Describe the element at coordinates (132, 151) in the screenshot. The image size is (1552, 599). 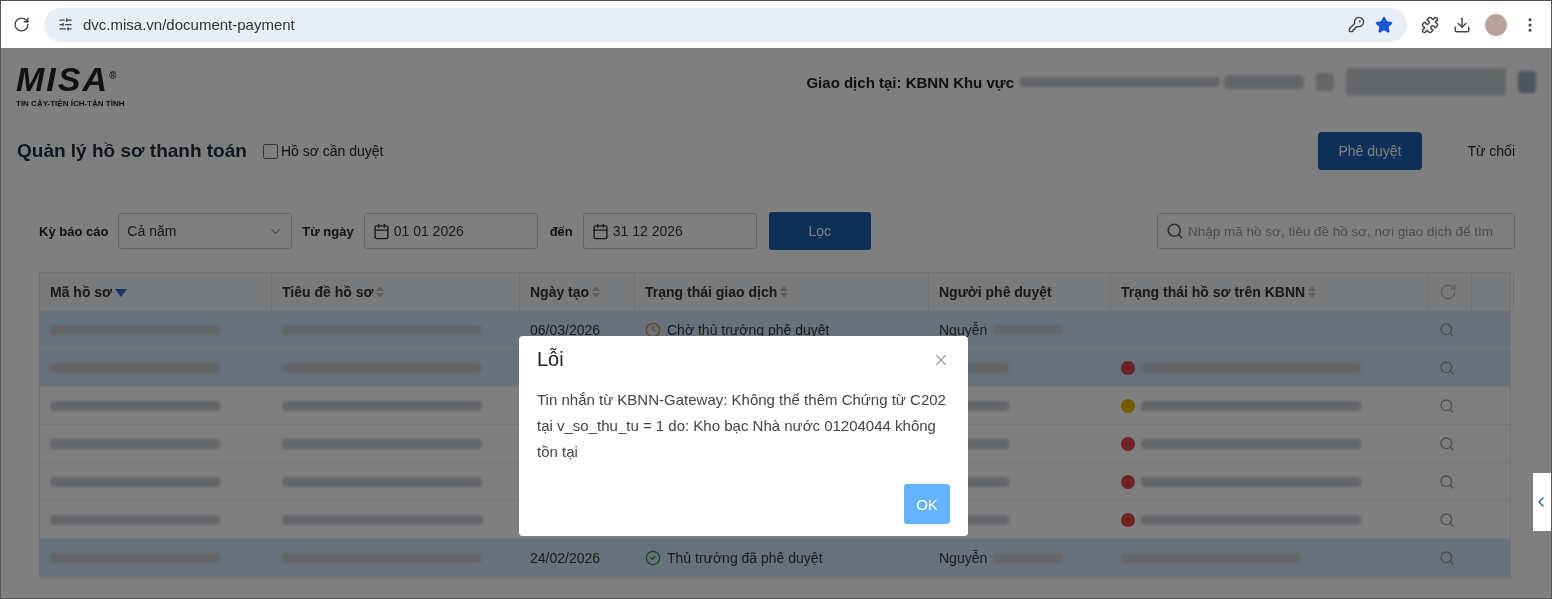
I see `page-title: Quản lý hồ sơ thanh toán` at that location.